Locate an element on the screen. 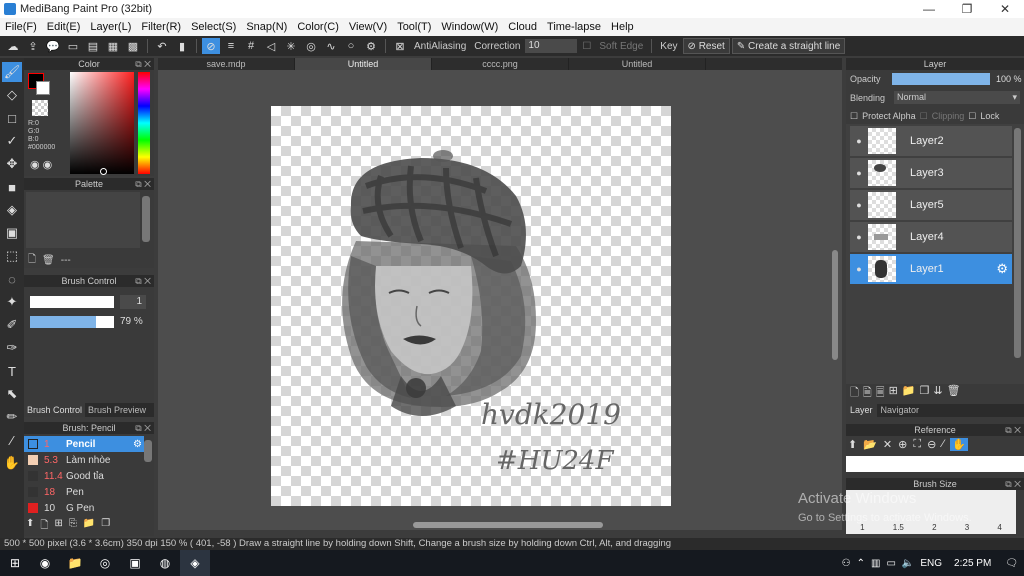 Image resolution: width=1024 pixels, height=576 pixels. brush-duplicate-icon: ❐ is located at coordinates (105, 526).